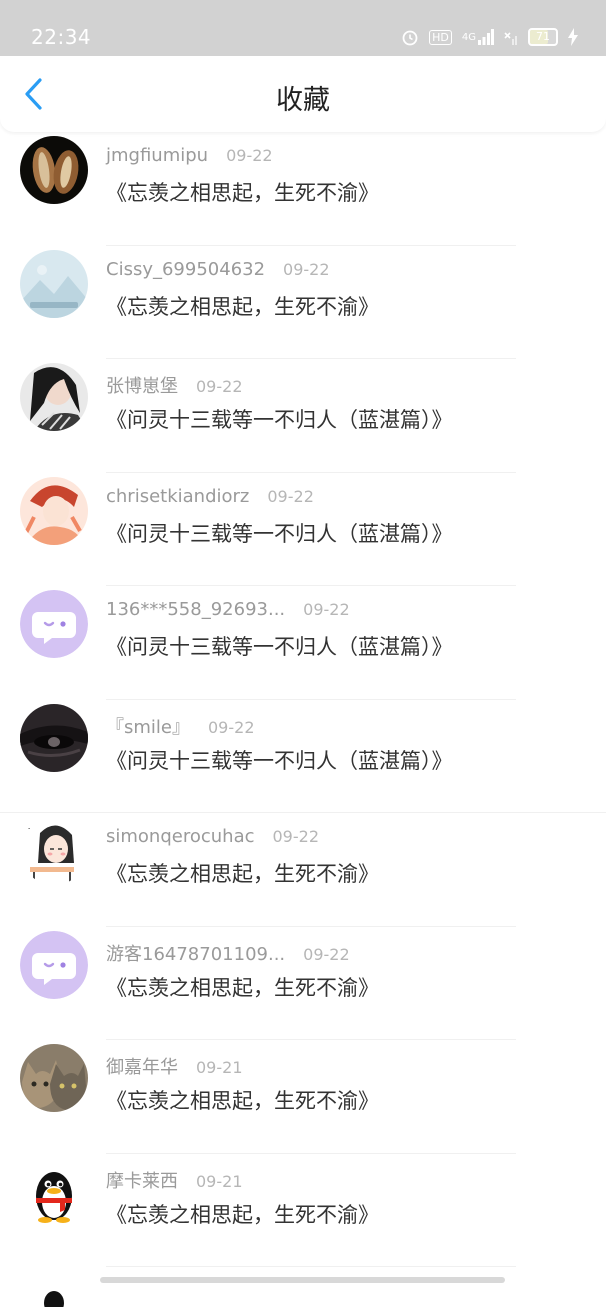  What do you see at coordinates (573, 37) in the screenshot?
I see `charging-icon` at bounding box center [573, 37].